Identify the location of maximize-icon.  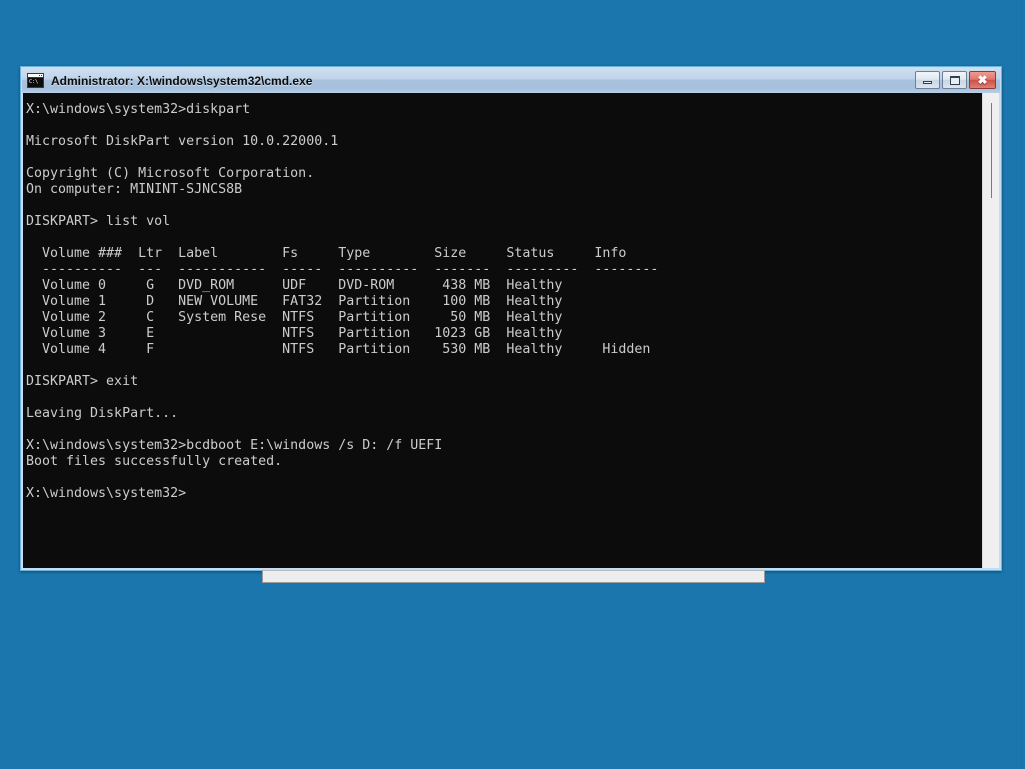
(954, 80).